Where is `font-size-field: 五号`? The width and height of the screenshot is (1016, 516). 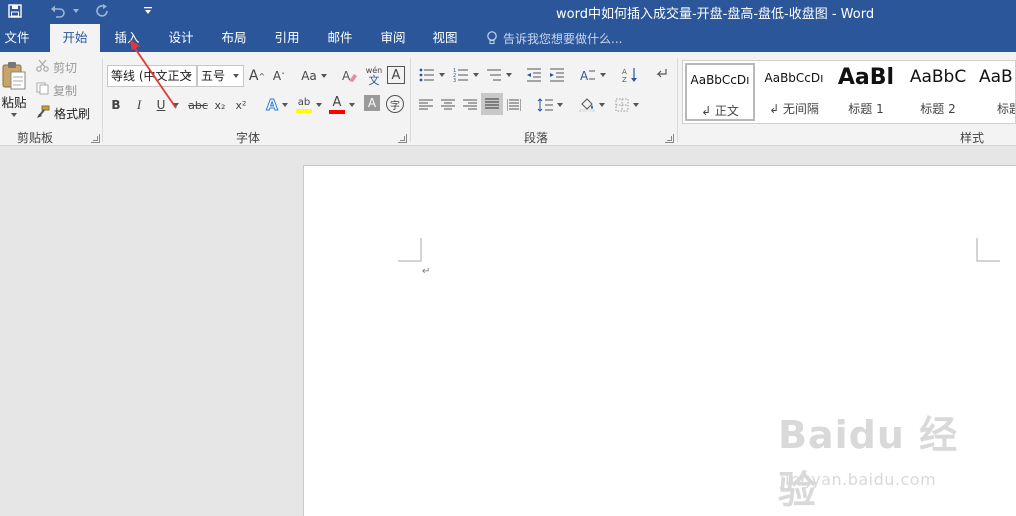 font-size-field: 五号 is located at coordinates (220, 76).